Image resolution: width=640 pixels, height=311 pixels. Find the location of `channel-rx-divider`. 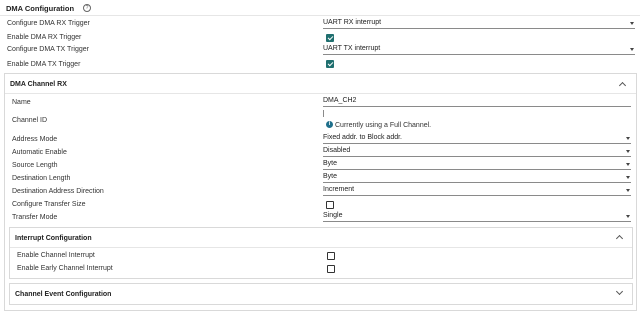

channel-rx-divider is located at coordinates (320, 93).